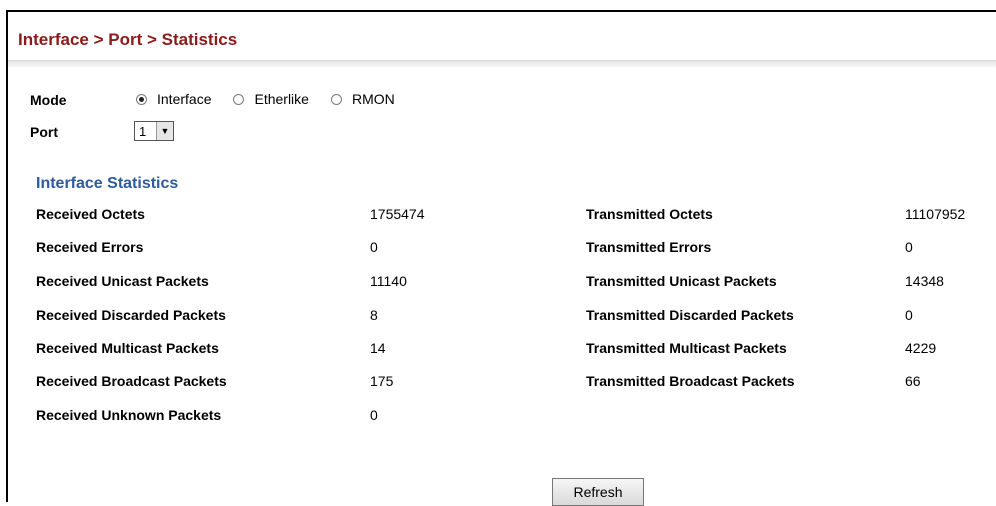 The image size is (996, 506). Describe the element at coordinates (502, 63) in the screenshot. I see `title-divider` at that location.